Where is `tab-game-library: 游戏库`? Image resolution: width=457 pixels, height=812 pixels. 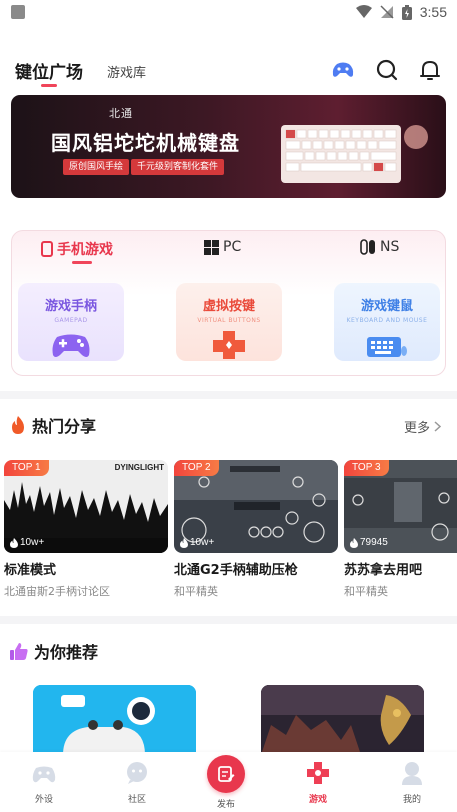 tab-game-library: 游戏库 is located at coordinates (126, 71).